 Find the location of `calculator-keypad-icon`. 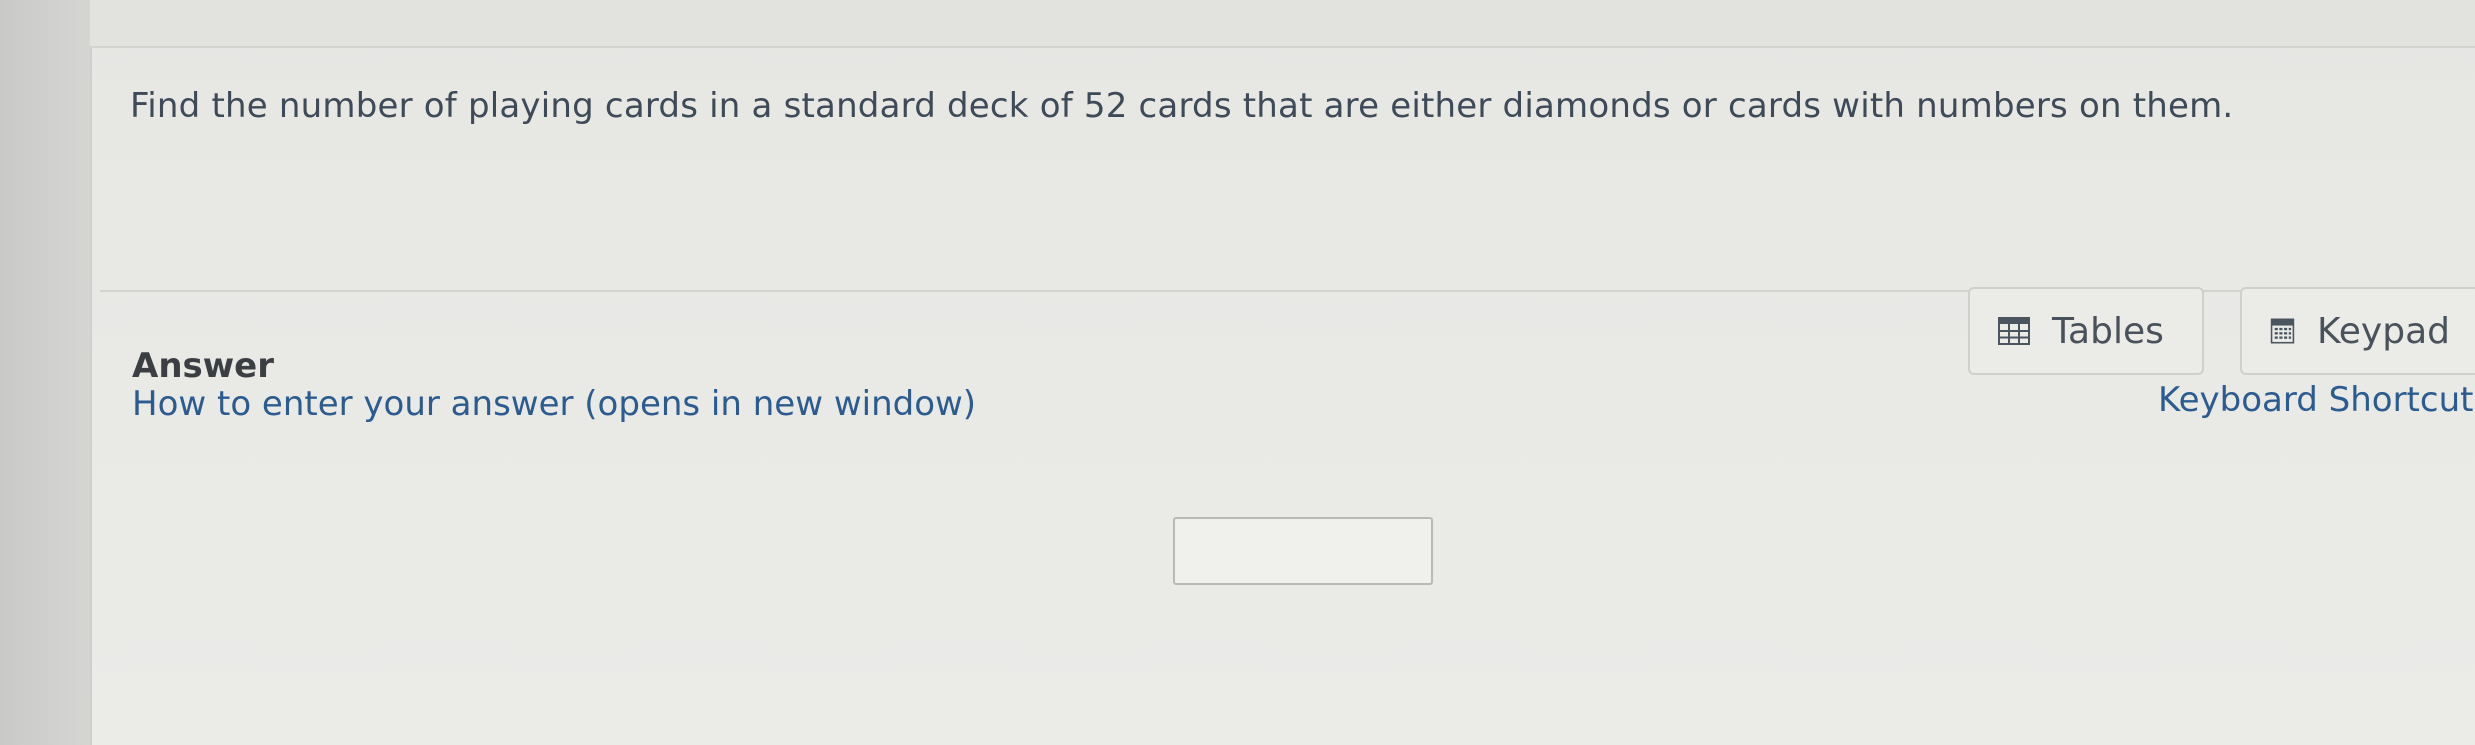

calculator-keypad-icon is located at coordinates (2282, 331).